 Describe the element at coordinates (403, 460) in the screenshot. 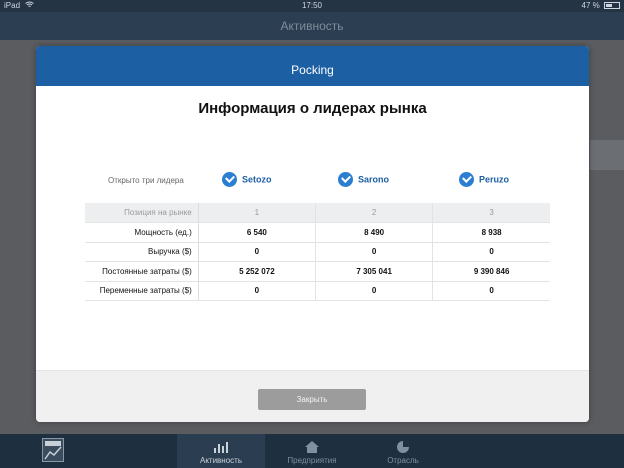

I see `tab-label: Отрасль` at that location.